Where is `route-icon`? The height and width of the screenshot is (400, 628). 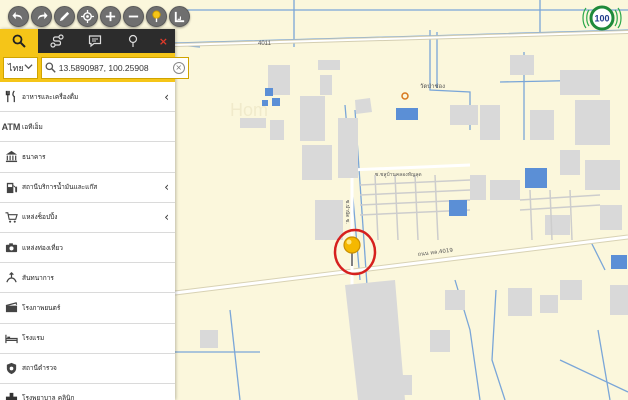 route-icon is located at coordinates (57, 41).